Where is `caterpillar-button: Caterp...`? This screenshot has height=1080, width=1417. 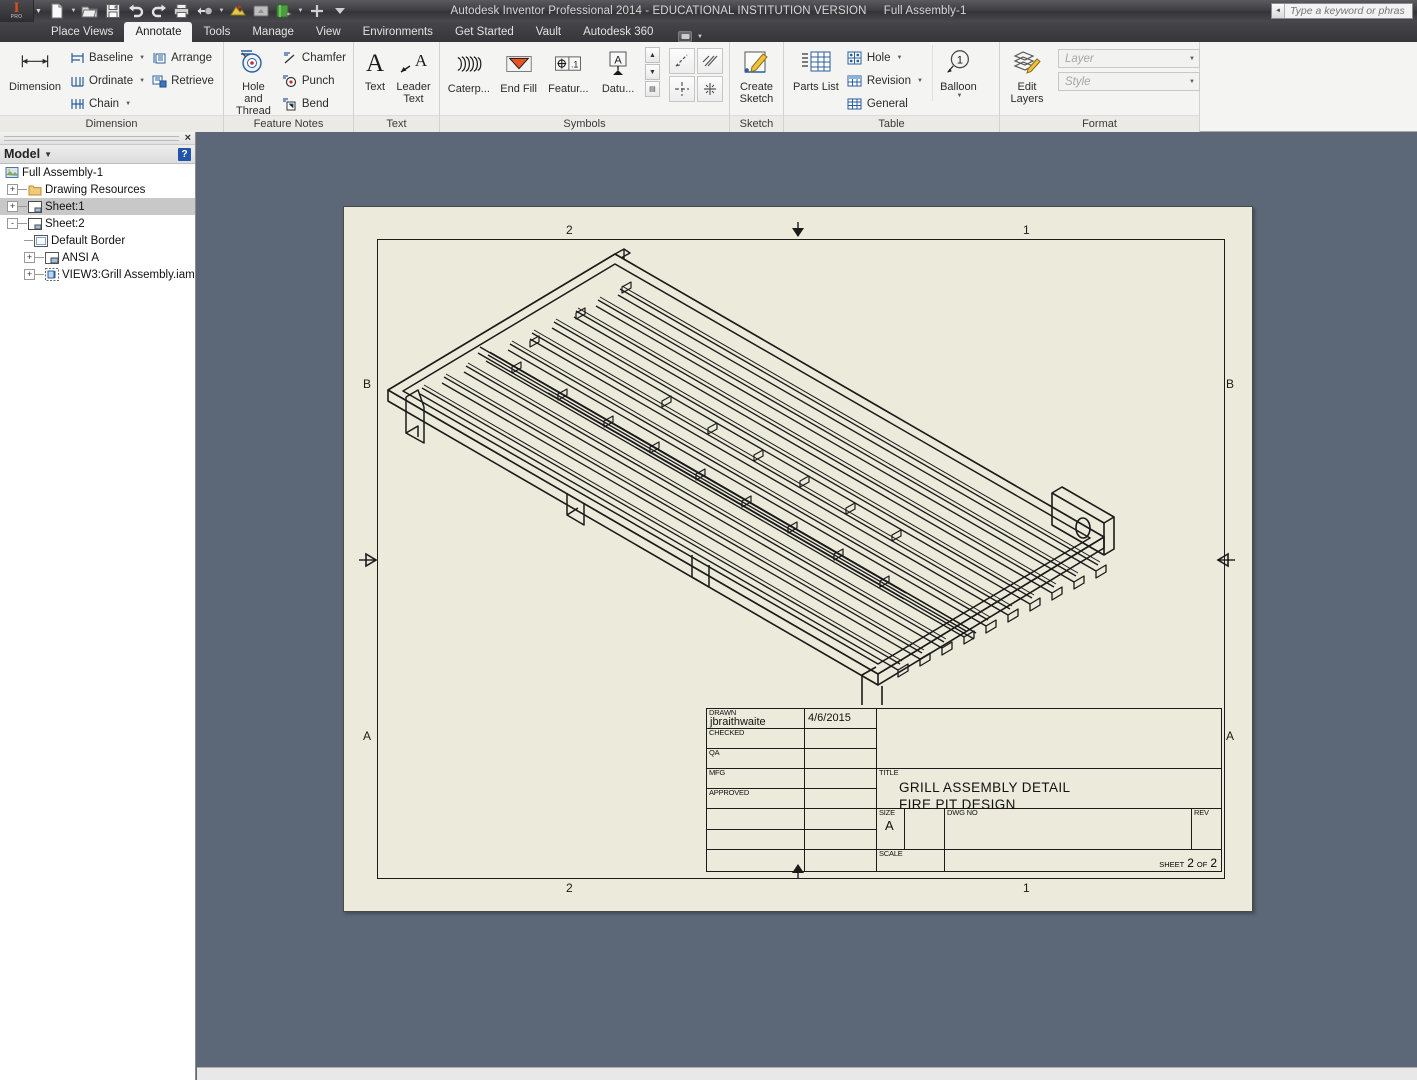
caterpillar-button: Caterp... is located at coordinates (469, 70).